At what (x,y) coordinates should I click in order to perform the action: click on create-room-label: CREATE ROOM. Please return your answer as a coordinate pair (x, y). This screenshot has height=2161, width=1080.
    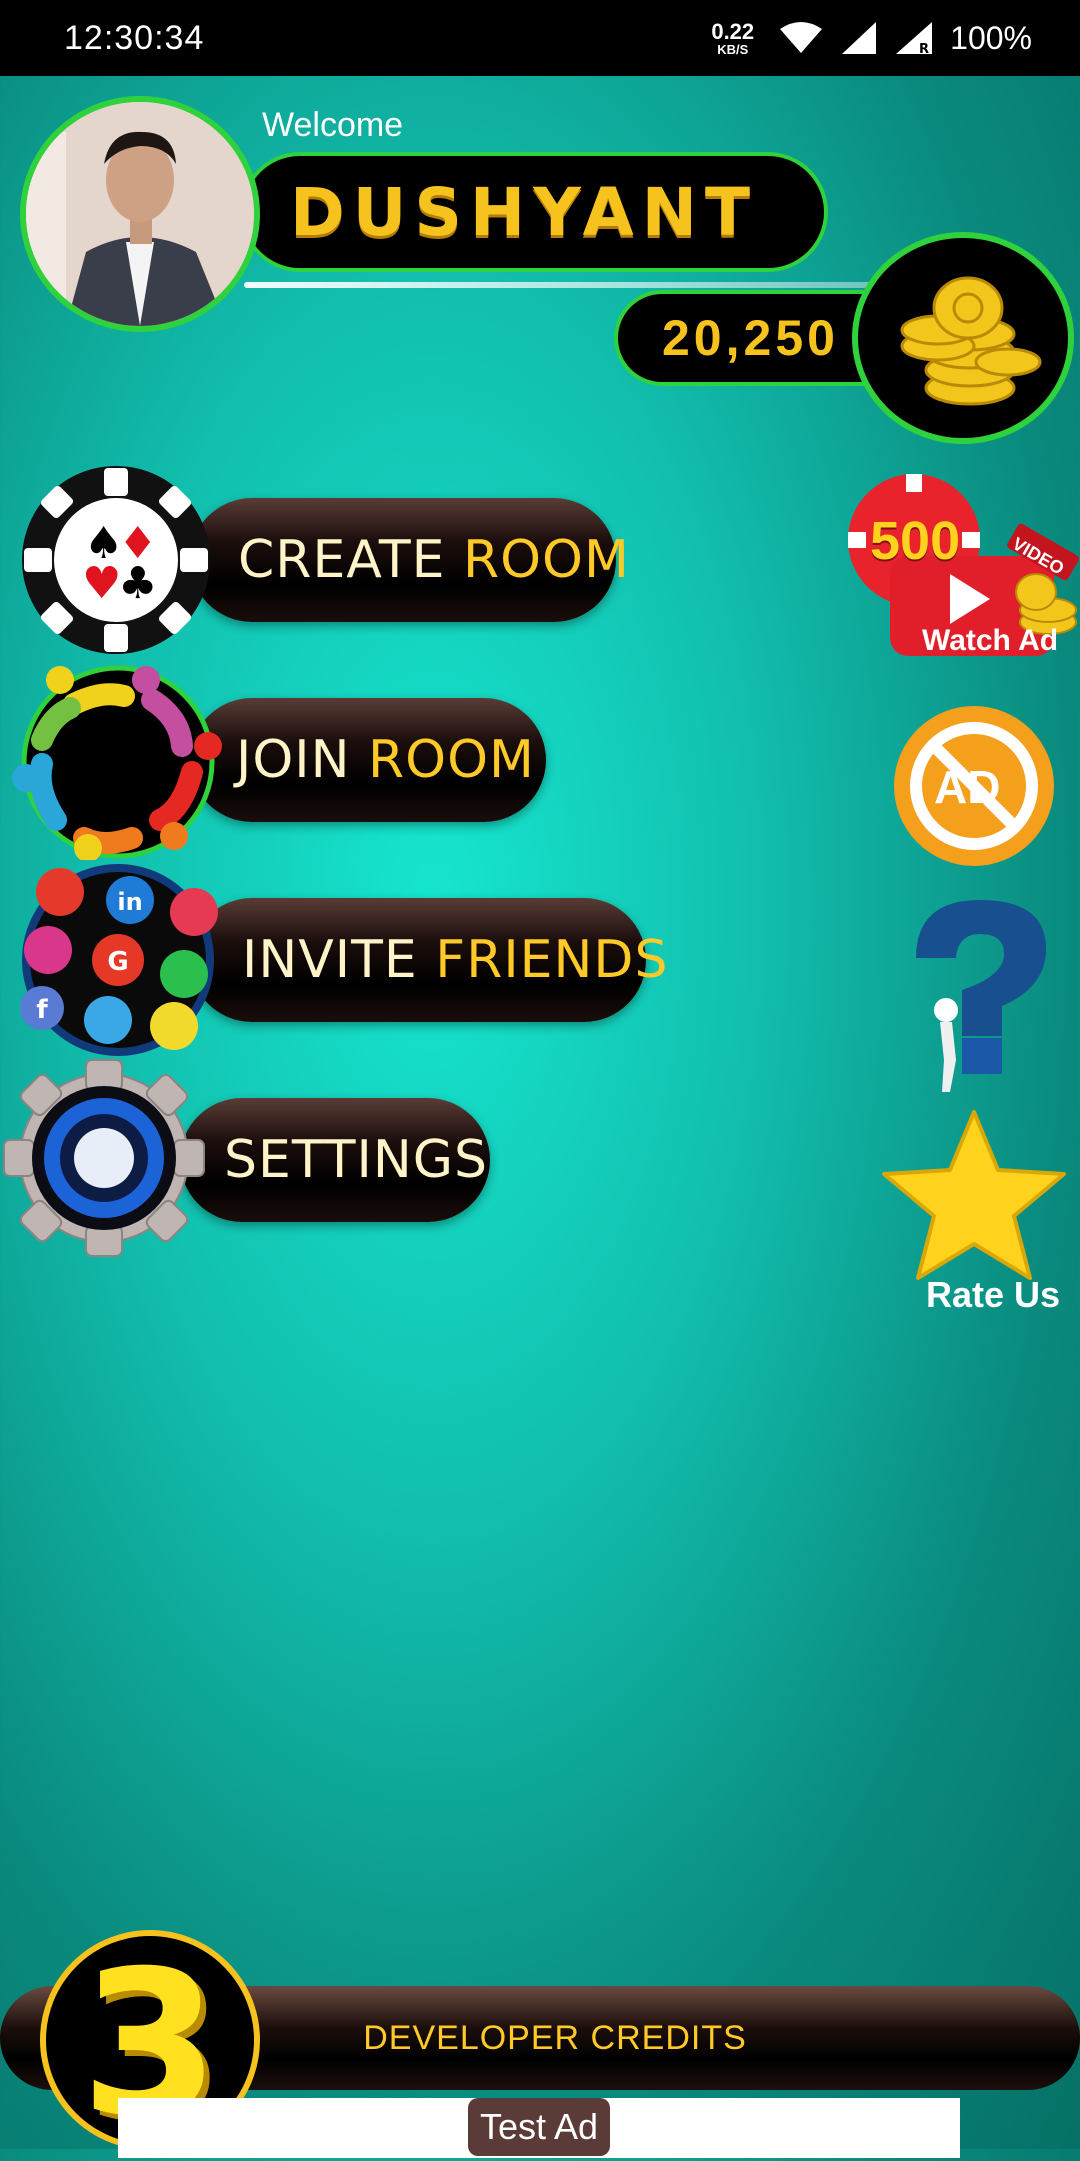
    Looking at the image, I should click on (434, 560).